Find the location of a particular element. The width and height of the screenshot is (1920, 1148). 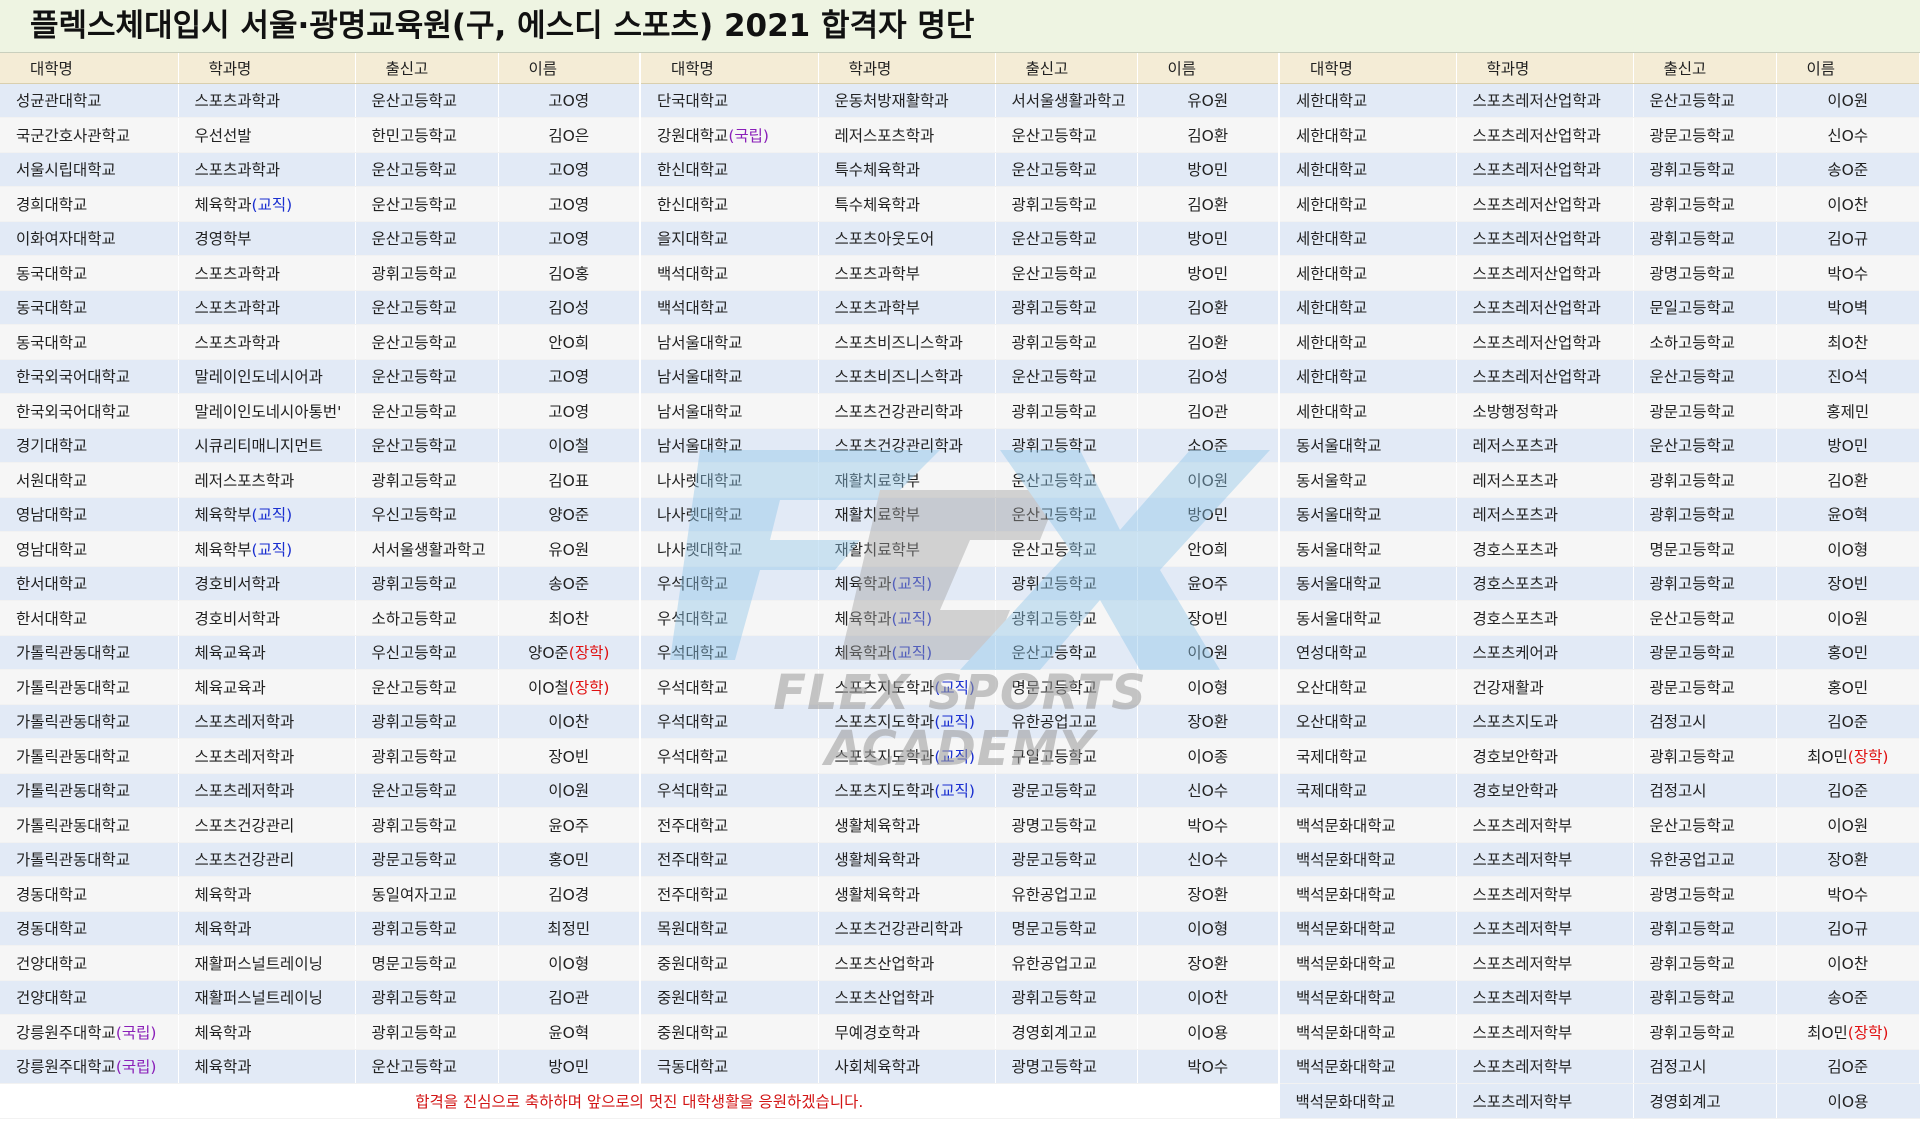

university-cell: 동국대학교 is located at coordinates (89, 273).